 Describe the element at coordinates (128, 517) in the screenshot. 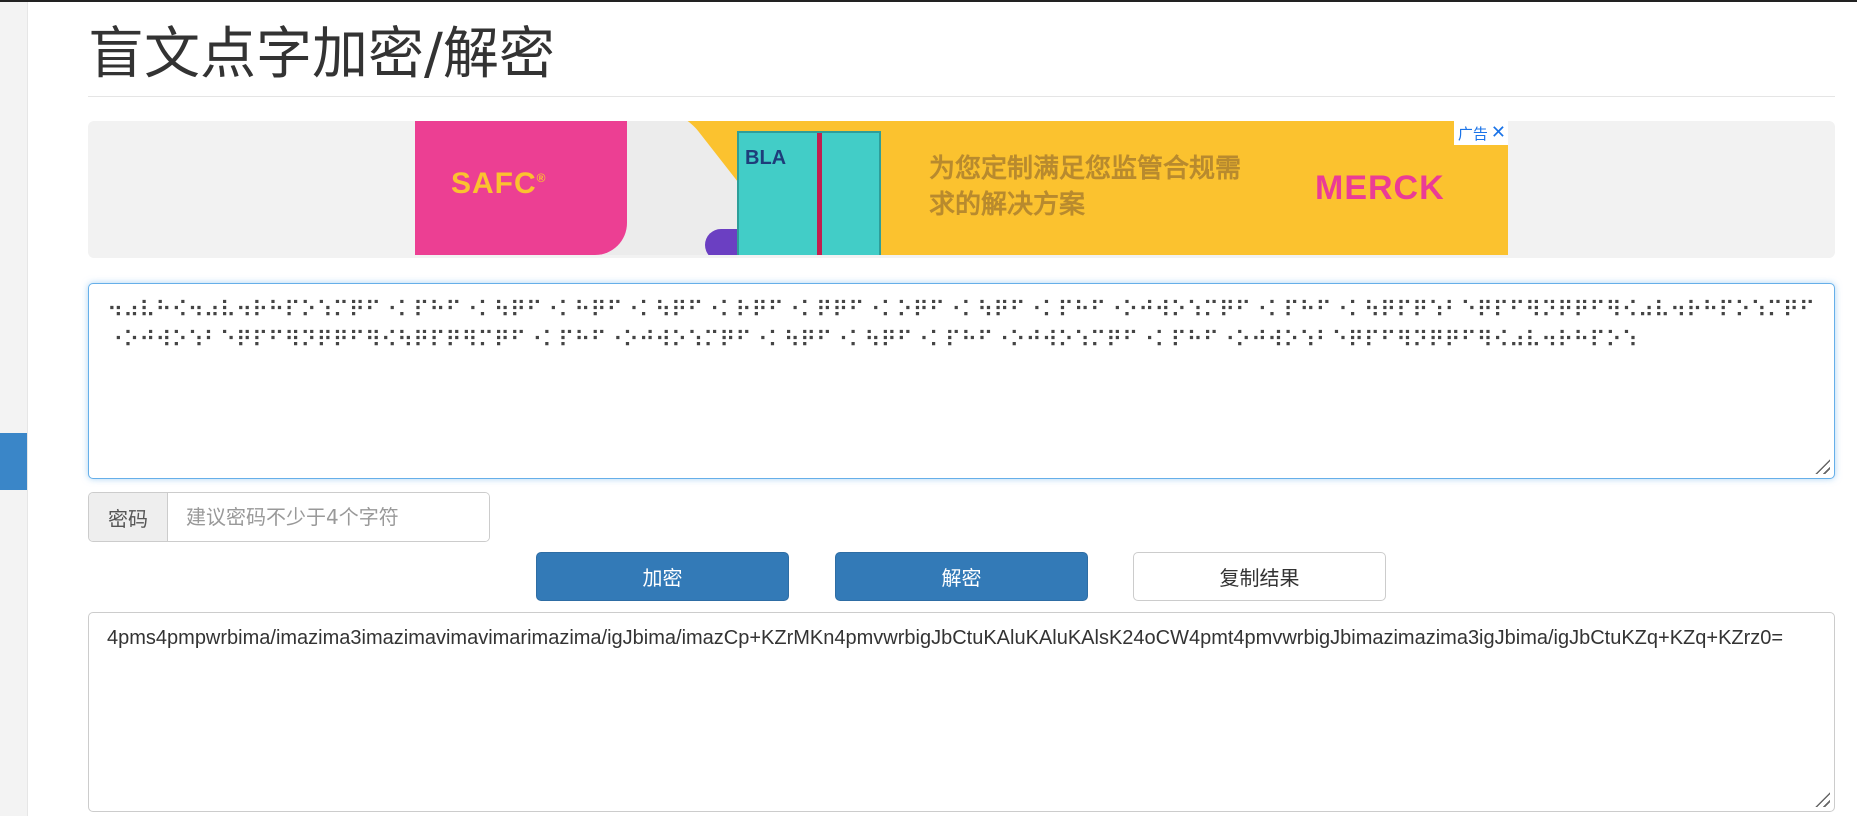

I see `password-label: 密码` at that location.